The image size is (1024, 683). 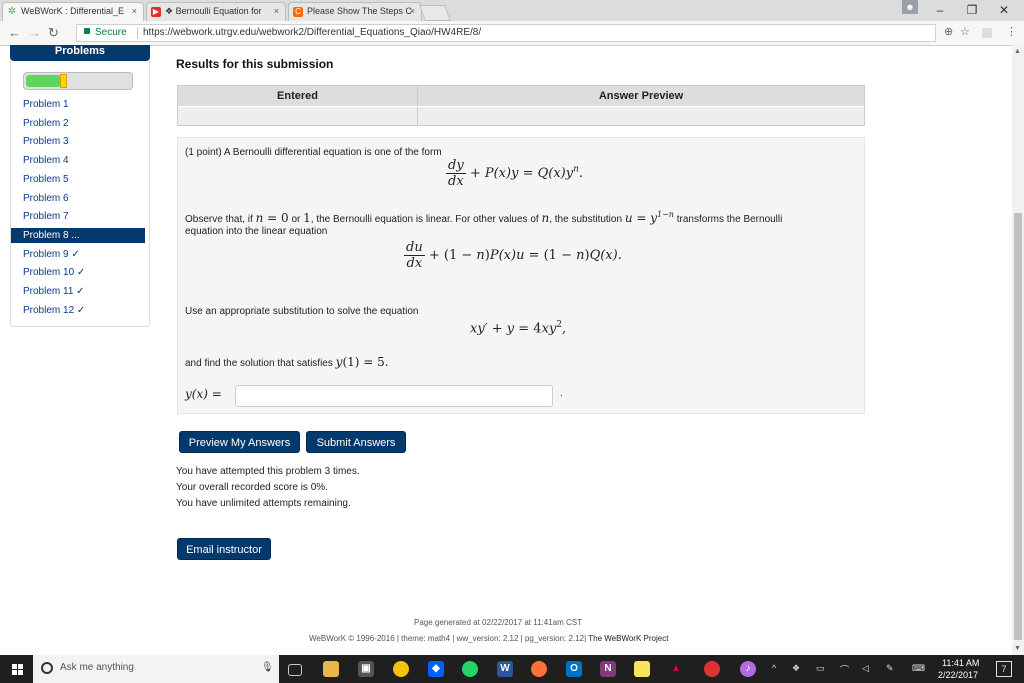 I want to click on file-explorer-icon, so click(x=331, y=669).